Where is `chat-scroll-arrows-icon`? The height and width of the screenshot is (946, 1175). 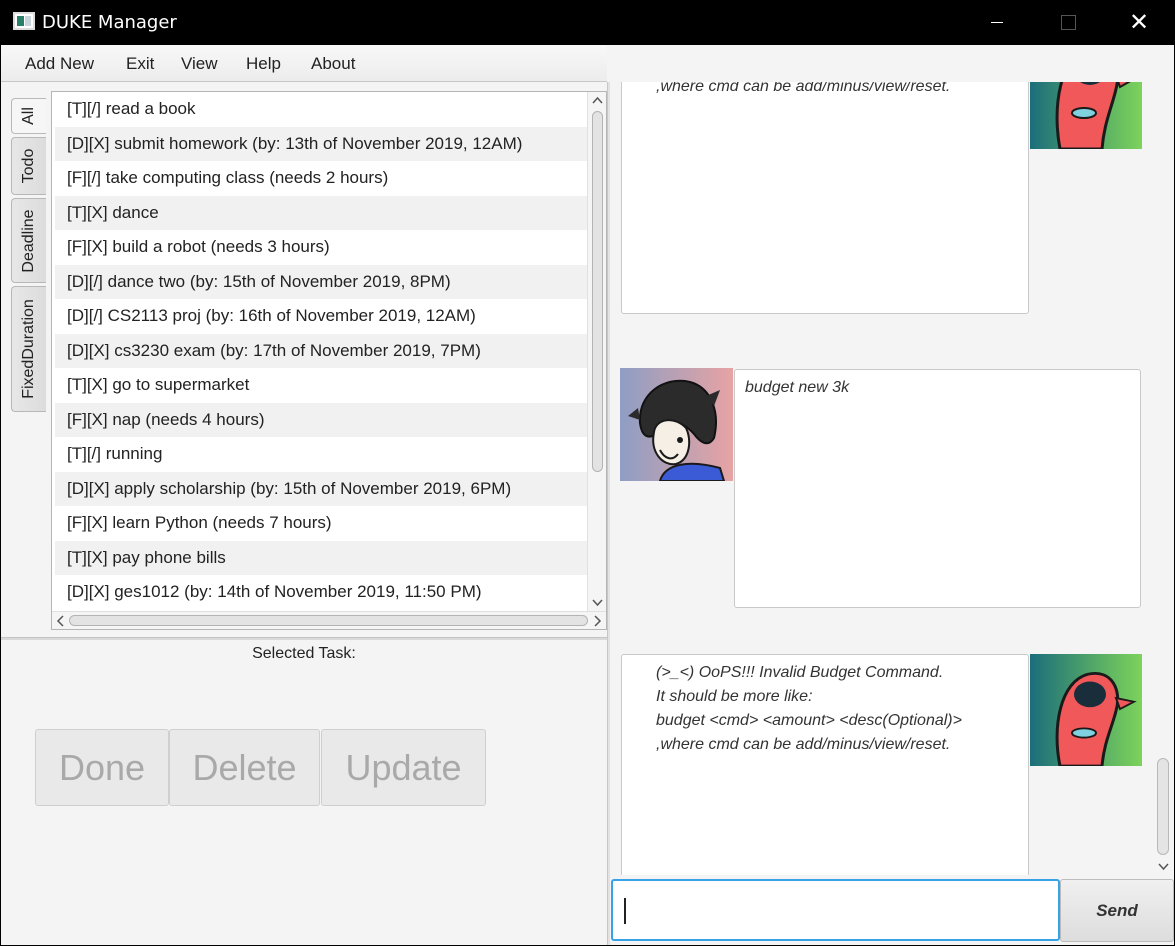 chat-scroll-arrows-icon is located at coordinates (1163, 867).